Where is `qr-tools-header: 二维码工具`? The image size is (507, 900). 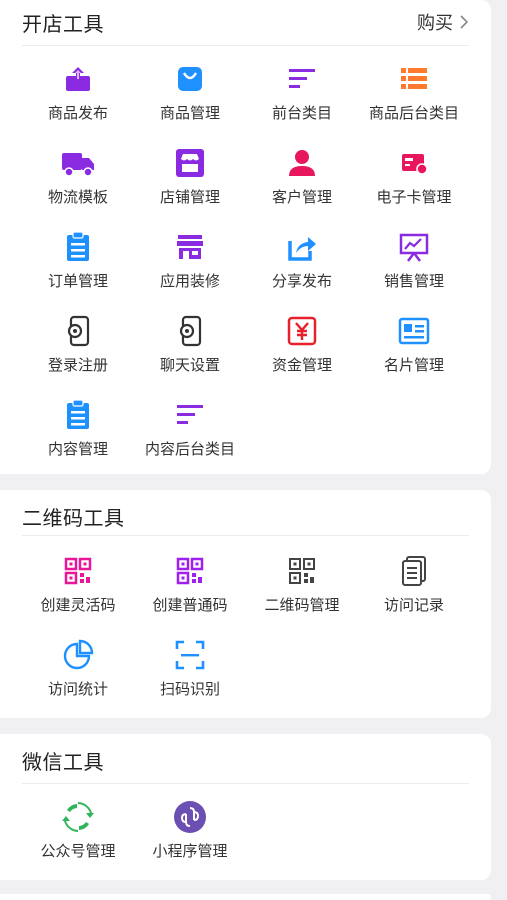 qr-tools-header: 二维码工具 is located at coordinates (245, 513).